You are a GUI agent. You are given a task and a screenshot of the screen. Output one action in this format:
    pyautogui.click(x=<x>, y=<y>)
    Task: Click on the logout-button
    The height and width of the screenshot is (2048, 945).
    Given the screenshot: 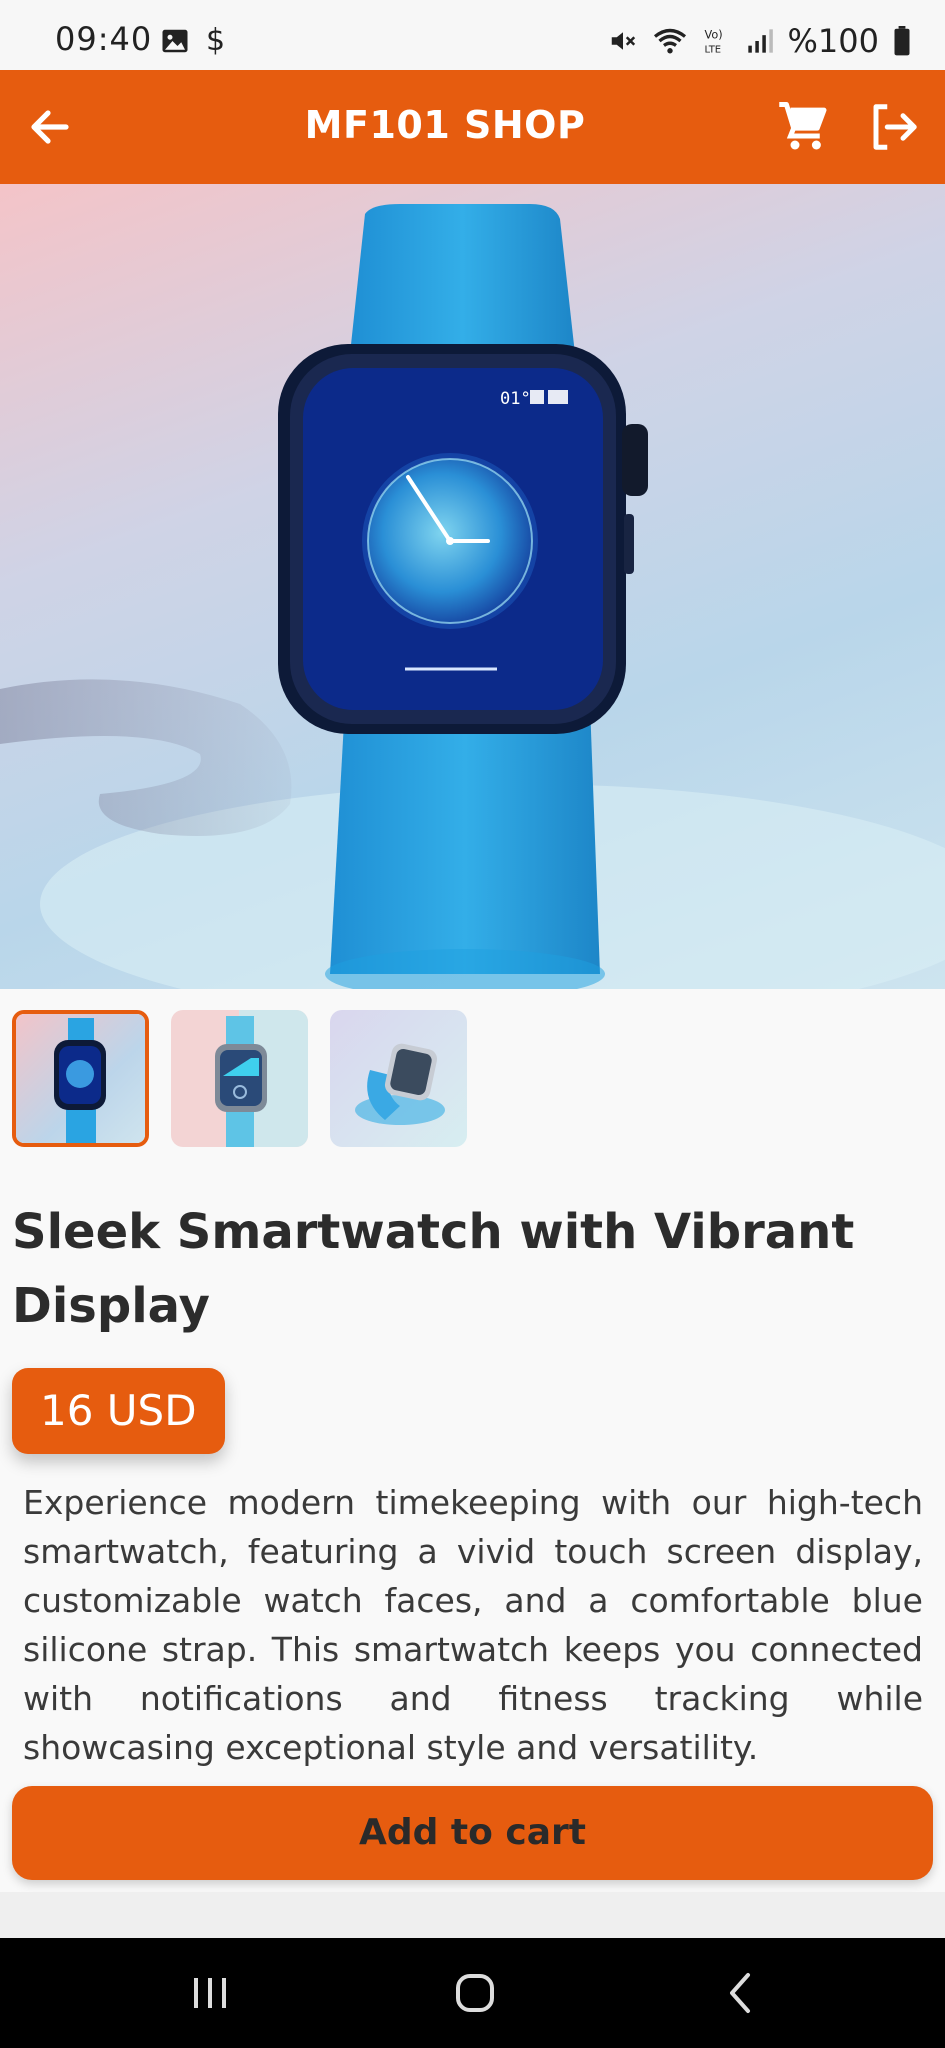 What is the action you would take?
    pyautogui.click(x=894, y=127)
    